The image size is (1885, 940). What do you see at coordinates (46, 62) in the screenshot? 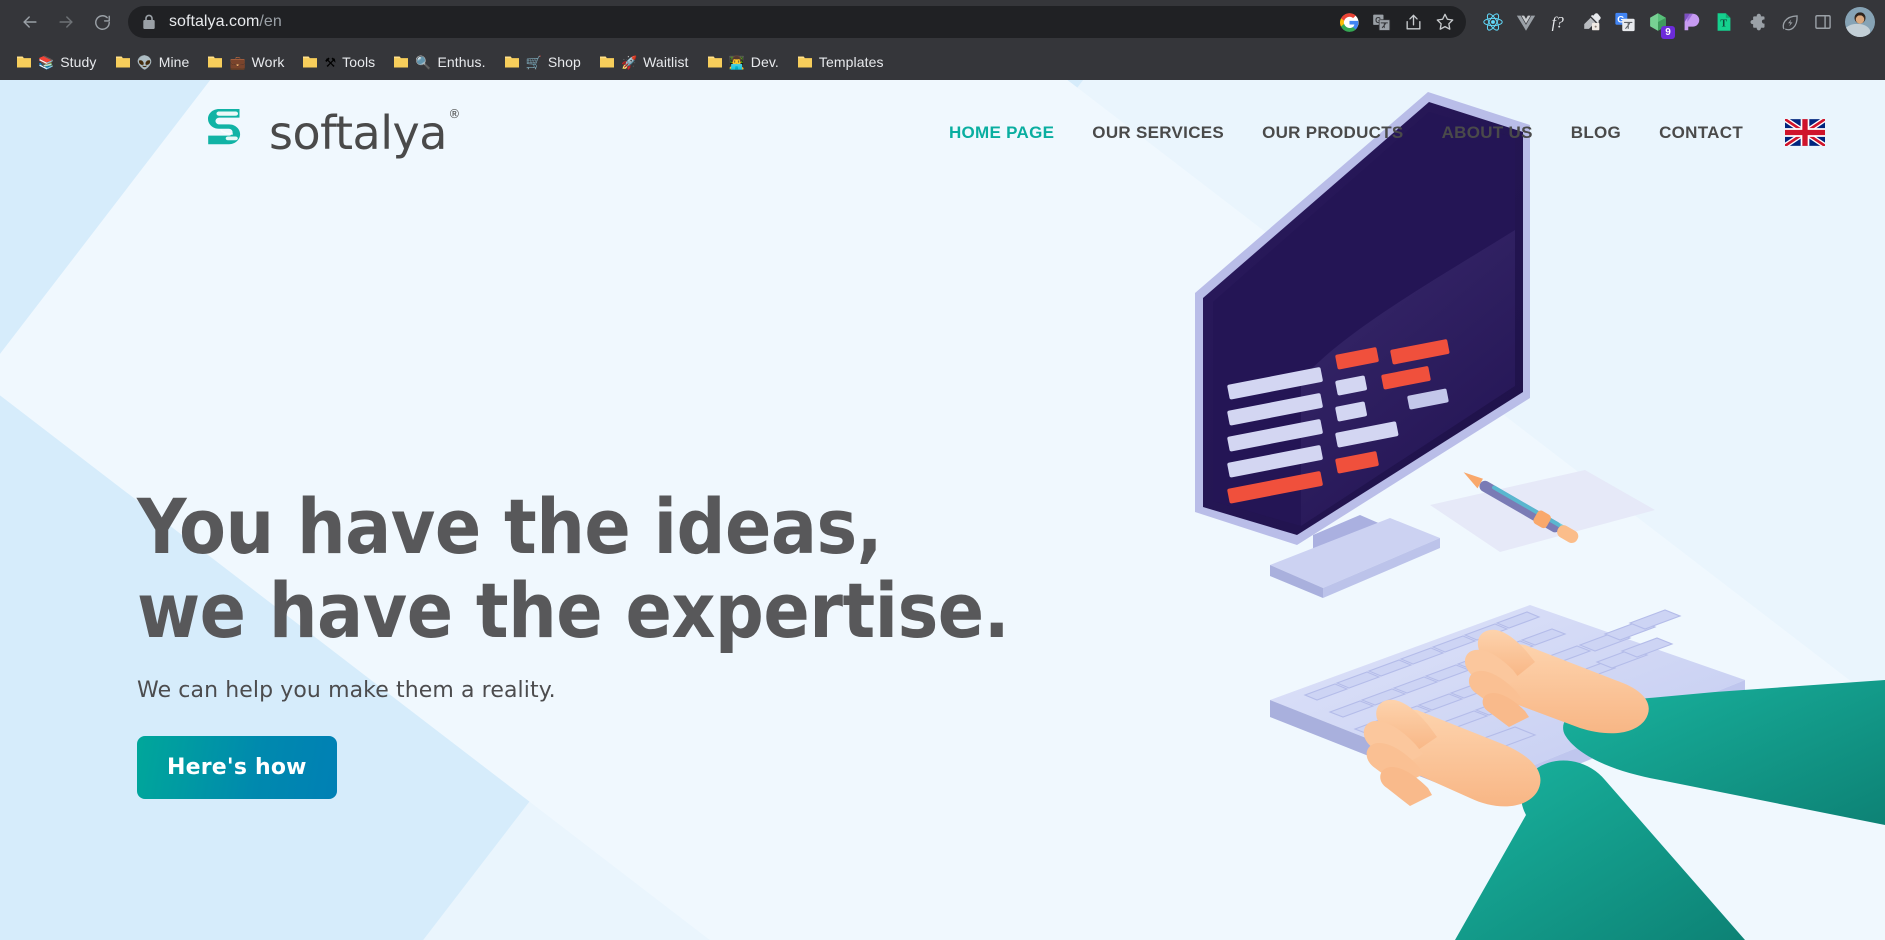
I see `bookmark-emoji: 📚` at bounding box center [46, 62].